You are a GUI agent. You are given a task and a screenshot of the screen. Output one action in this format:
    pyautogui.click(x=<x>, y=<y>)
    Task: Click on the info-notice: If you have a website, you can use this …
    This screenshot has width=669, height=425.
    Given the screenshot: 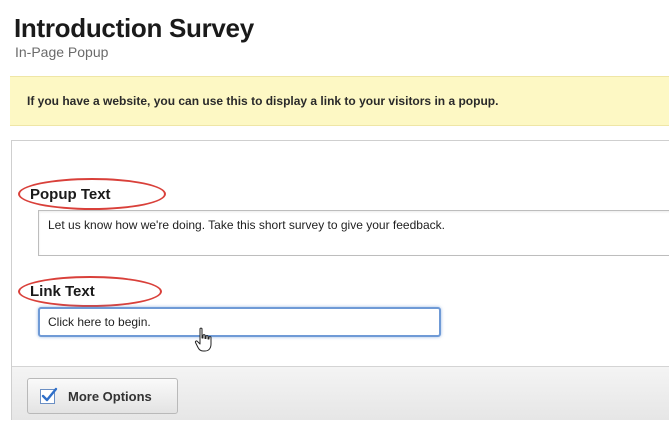 What is the action you would take?
    pyautogui.click(x=339, y=101)
    